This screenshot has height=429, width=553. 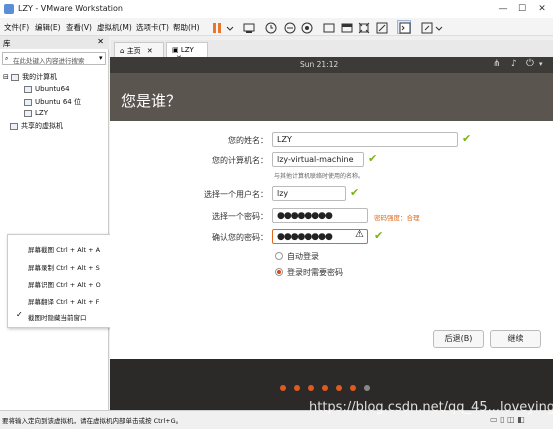 I want to click on volume-icon: ♪, so click(x=514, y=64).